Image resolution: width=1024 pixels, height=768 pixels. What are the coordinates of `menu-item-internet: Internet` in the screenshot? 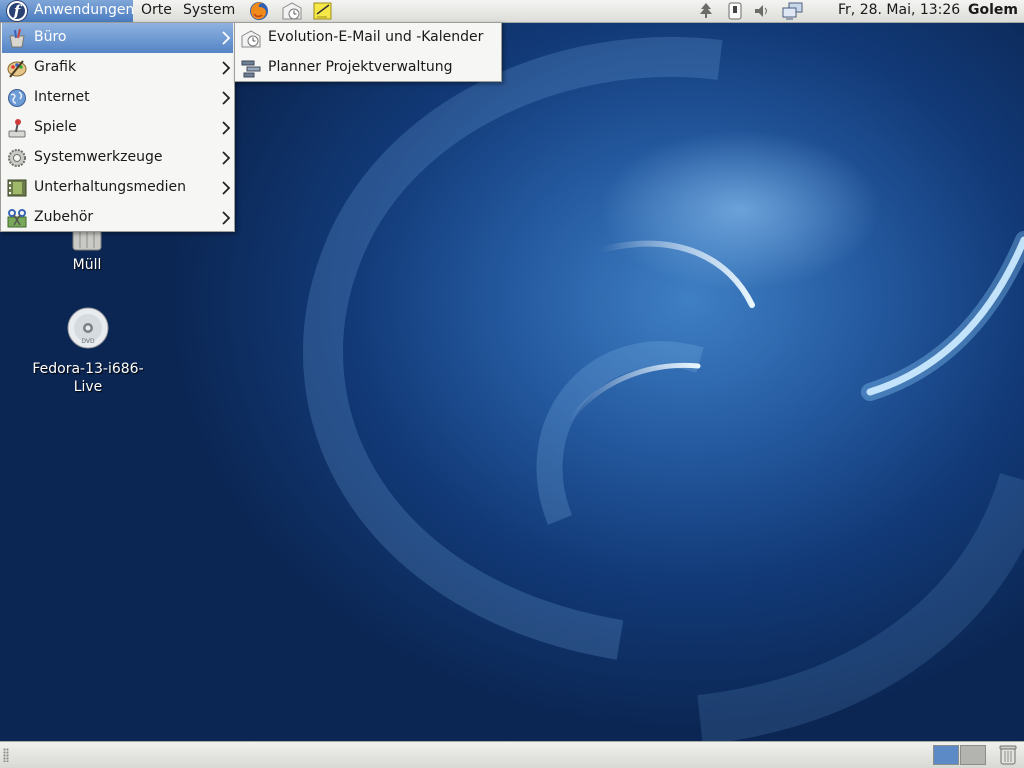 It's located at (117, 98).